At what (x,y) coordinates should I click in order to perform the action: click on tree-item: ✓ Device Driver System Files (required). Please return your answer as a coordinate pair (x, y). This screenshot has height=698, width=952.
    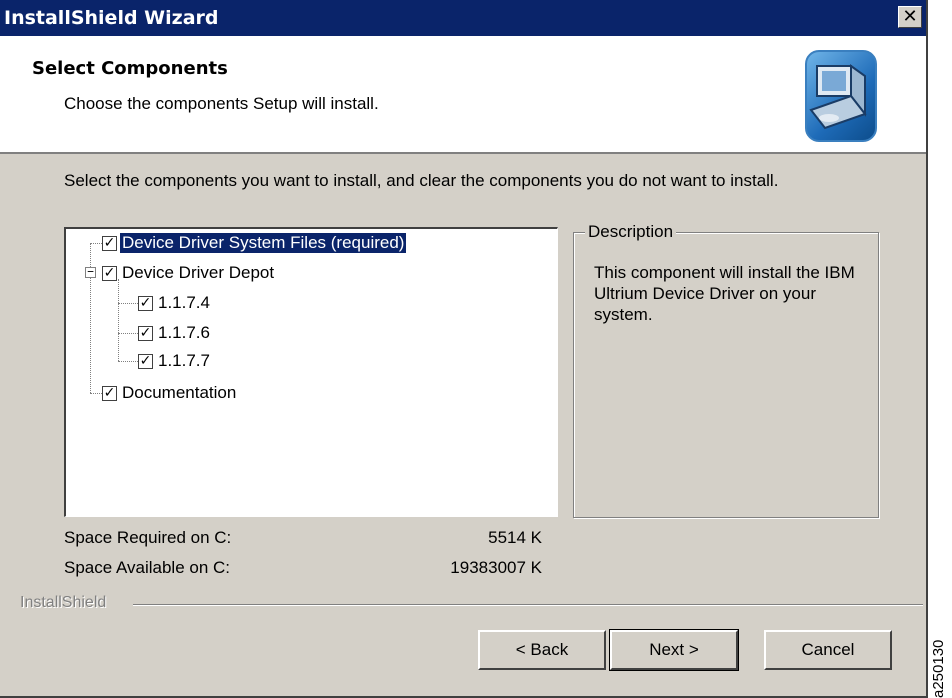
    Looking at the image, I should click on (255, 243).